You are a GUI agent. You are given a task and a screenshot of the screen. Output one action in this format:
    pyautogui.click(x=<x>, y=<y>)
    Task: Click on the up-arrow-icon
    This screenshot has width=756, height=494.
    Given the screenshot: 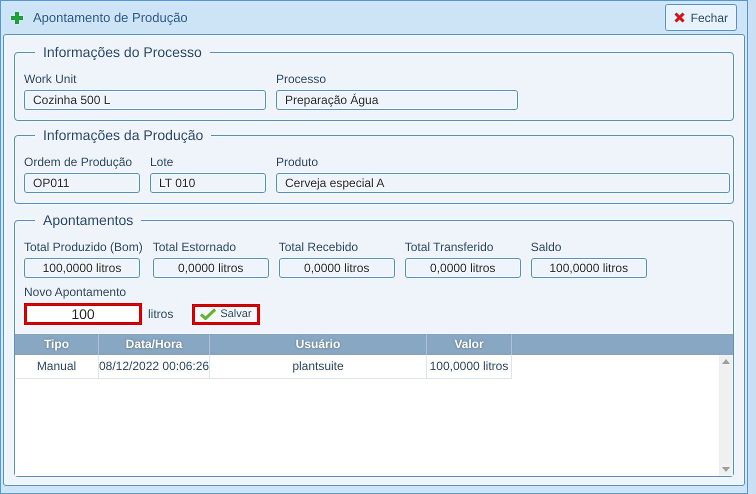 What is the action you would take?
    pyautogui.click(x=726, y=361)
    